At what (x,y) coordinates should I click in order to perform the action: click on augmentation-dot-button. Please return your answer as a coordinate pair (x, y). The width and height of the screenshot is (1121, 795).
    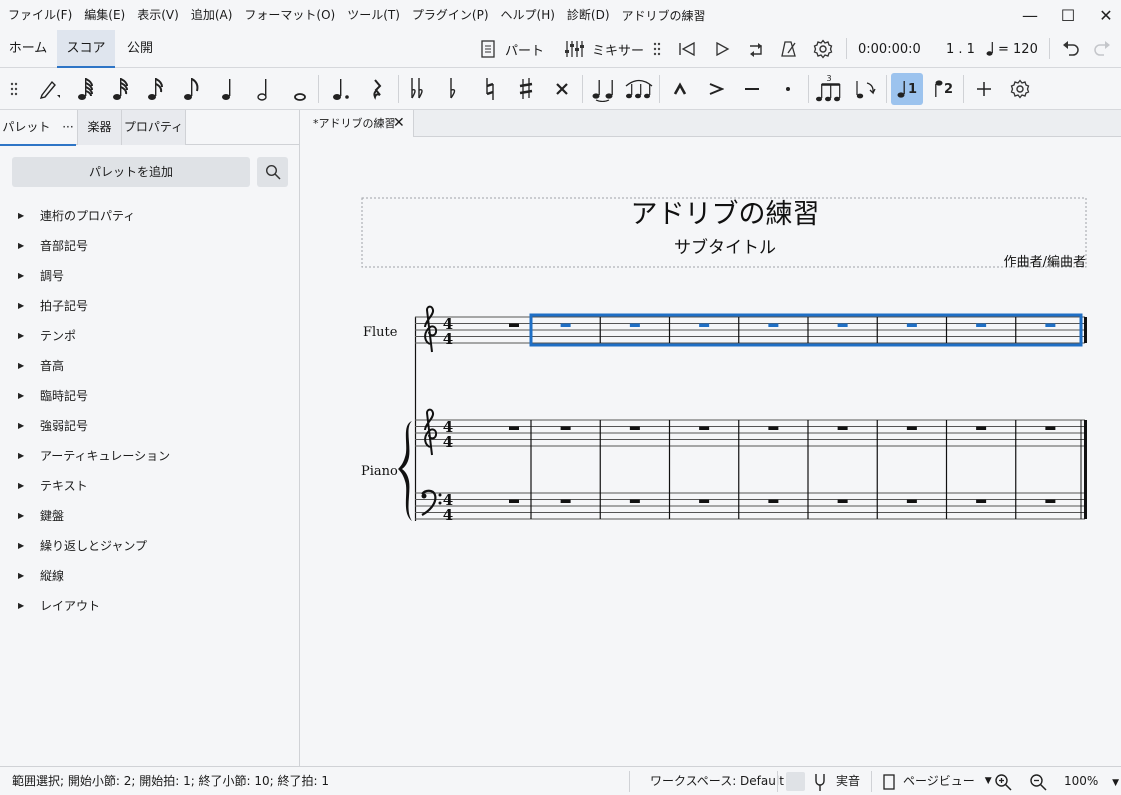
    Looking at the image, I should click on (341, 89).